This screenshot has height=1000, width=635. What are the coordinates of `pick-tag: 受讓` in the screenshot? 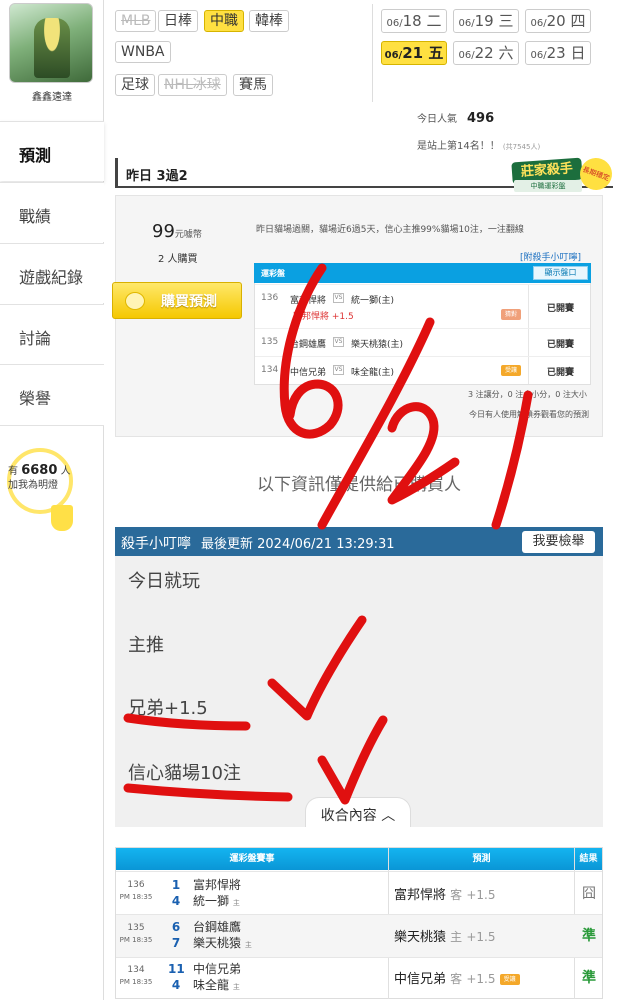 It's located at (509, 979).